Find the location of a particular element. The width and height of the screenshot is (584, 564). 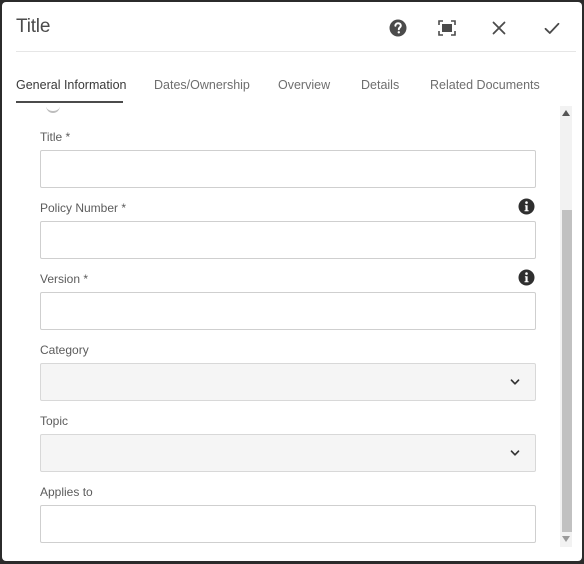

help-icon is located at coordinates (398, 28).